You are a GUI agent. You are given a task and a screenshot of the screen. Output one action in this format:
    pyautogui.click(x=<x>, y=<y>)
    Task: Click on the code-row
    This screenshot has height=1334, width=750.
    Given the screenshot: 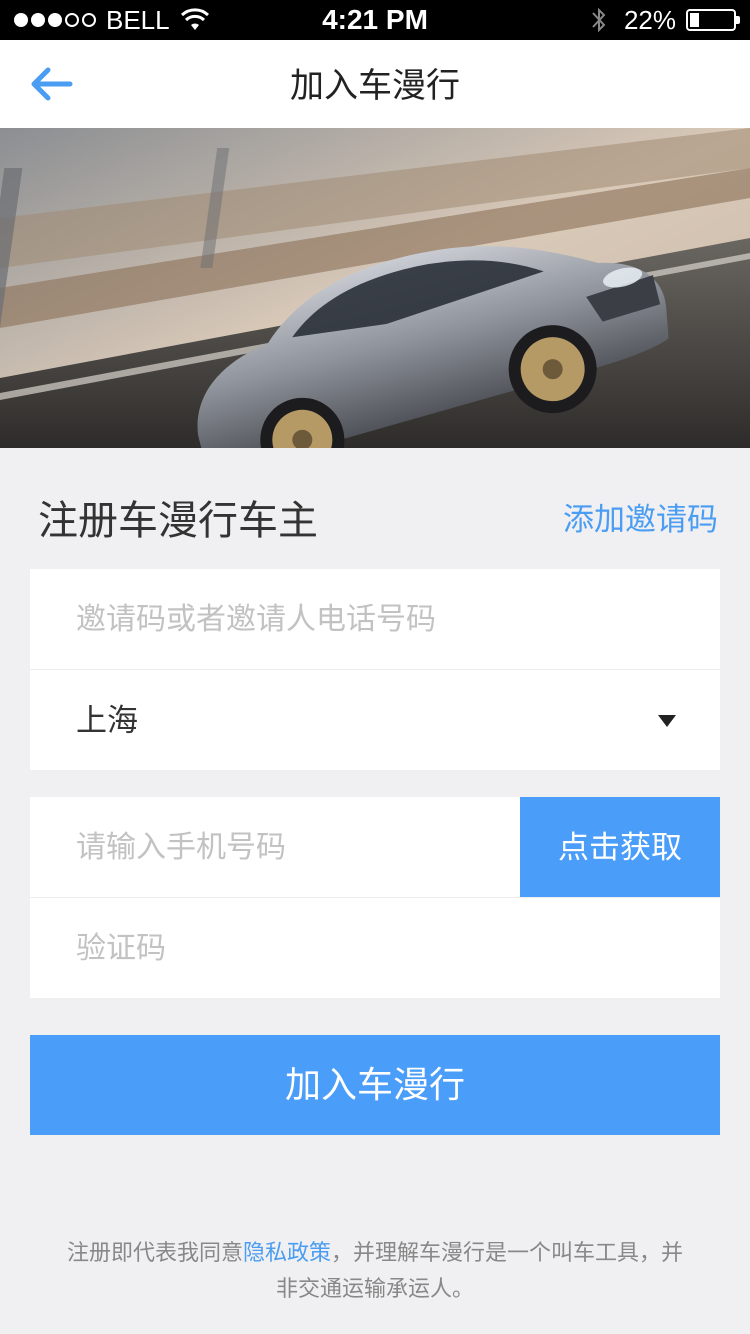 What is the action you would take?
    pyautogui.click(x=375, y=948)
    